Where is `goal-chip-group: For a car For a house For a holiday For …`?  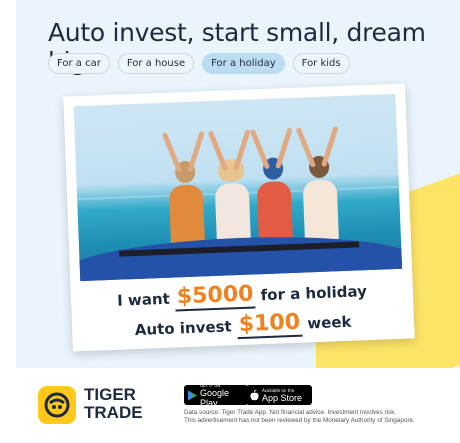 goal-chip-group: For a car For a house For a holiday For … is located at coordinates (199, 63).